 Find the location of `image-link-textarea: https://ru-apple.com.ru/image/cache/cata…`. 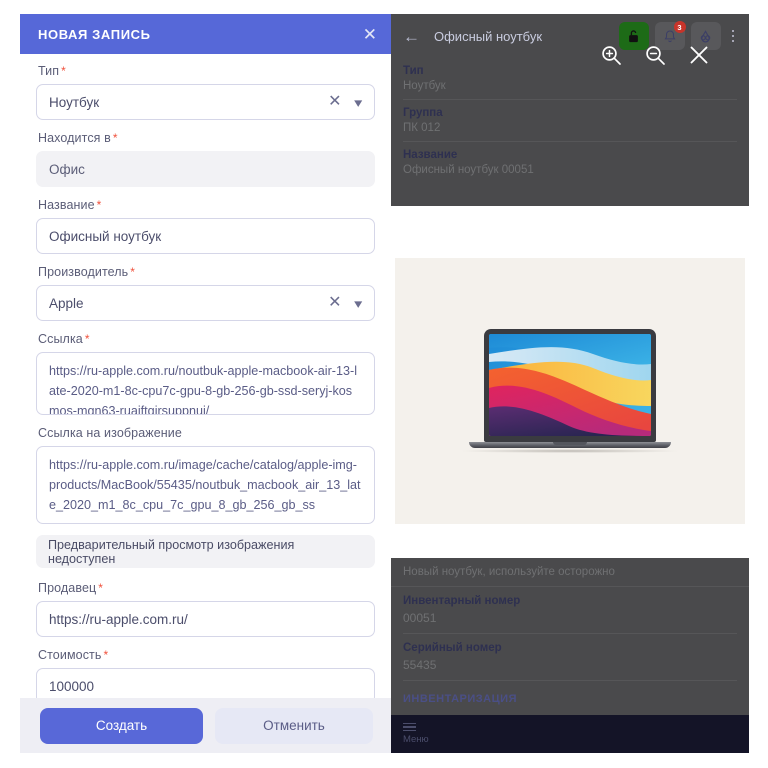

image-link-textarea: https://ru-apple.com.ru/image/cache/cata… is located at coordinates (205, 485).